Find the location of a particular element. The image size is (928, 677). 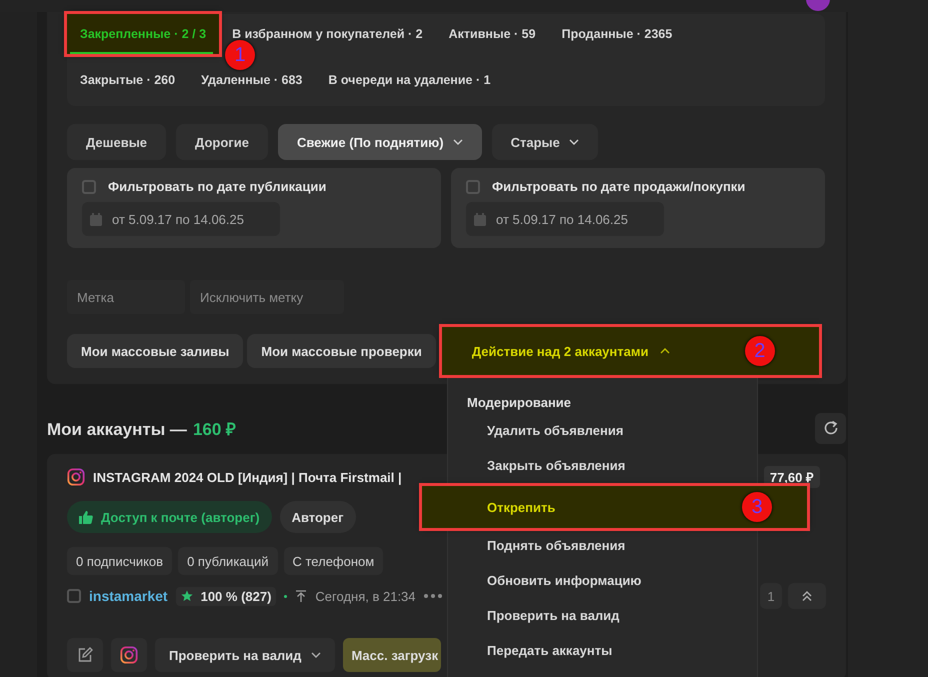

sort-button: Дешевые is located at coordinates (116, 142).